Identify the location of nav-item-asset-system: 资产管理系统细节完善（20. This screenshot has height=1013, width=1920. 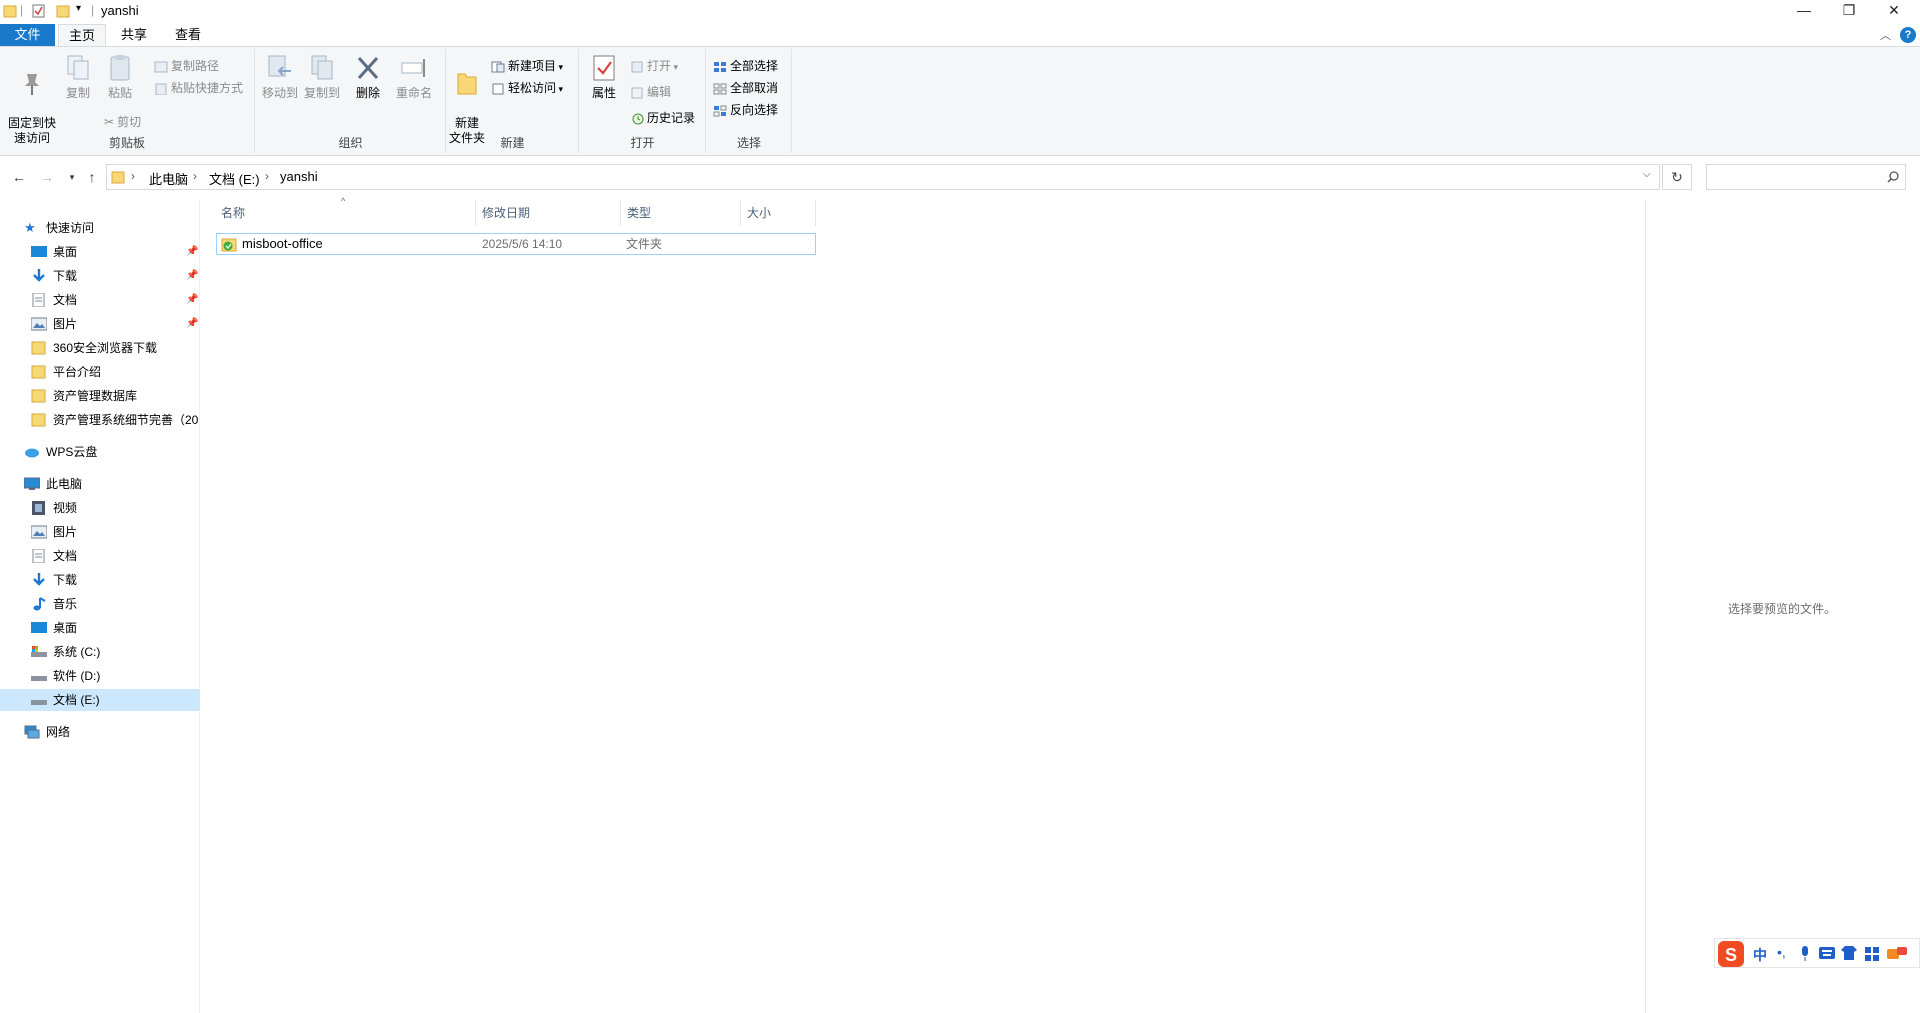
(115, 420).